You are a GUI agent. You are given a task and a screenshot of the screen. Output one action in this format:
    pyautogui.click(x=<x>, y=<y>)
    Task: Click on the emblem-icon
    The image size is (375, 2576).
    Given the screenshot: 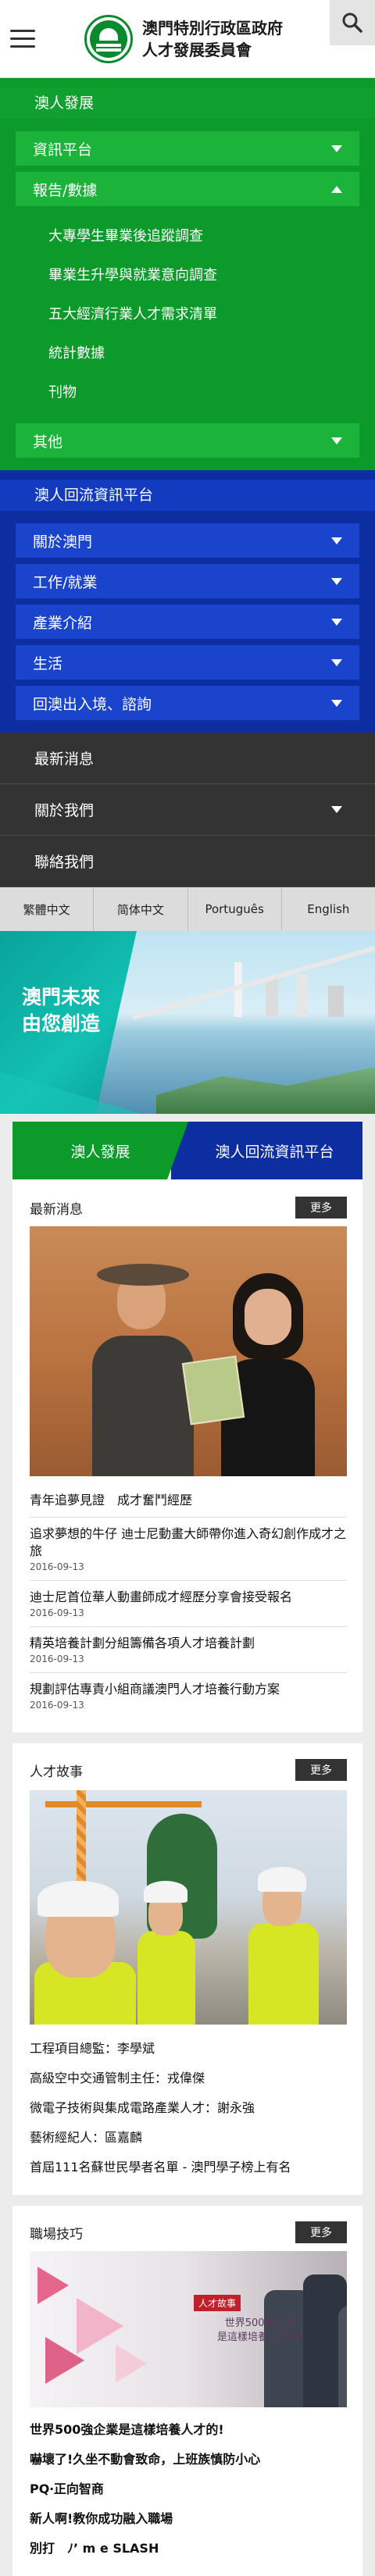 What is the action you would take?
    pyautogui.click(x=108, y=38)
    